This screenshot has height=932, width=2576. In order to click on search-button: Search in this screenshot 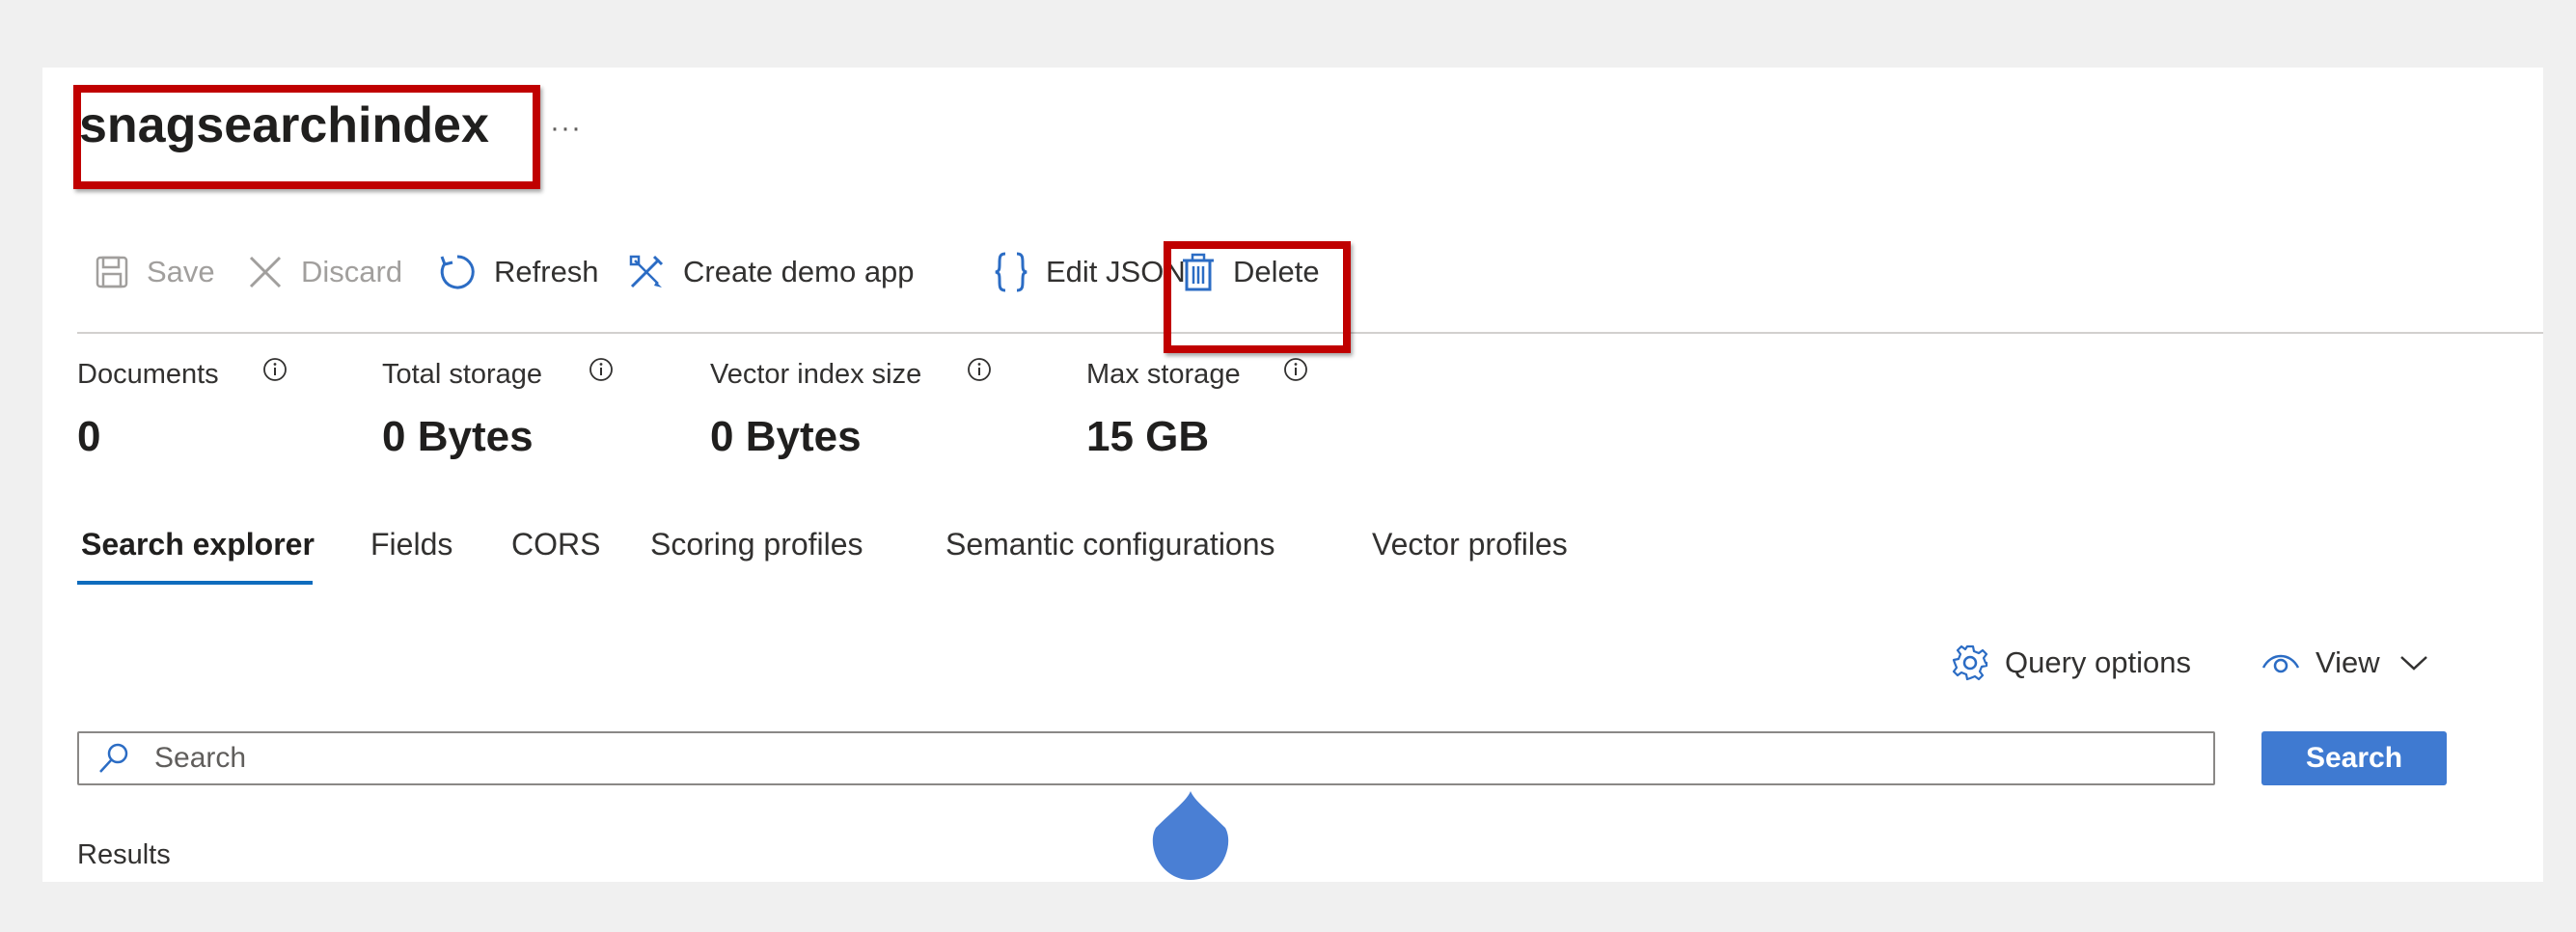, I will do `click(2354, 758)`.